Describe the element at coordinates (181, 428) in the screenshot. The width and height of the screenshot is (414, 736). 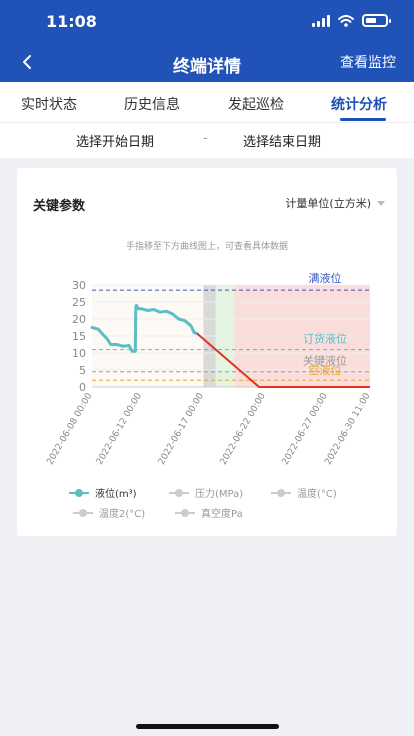
I see `x-tick-label: 2022-06-17 00:00` at that location.